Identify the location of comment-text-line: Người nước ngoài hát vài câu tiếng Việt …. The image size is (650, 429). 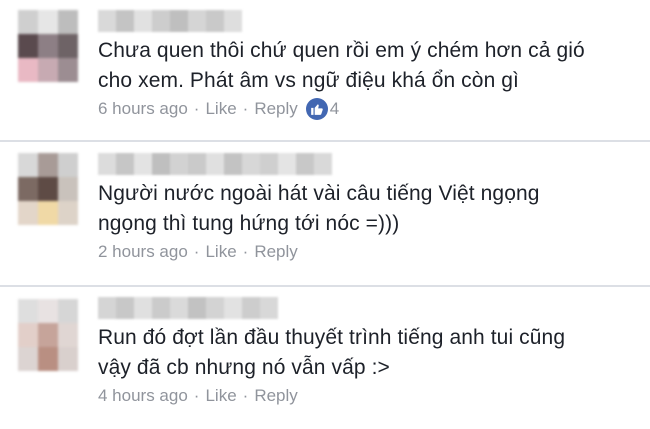
(319, 193).